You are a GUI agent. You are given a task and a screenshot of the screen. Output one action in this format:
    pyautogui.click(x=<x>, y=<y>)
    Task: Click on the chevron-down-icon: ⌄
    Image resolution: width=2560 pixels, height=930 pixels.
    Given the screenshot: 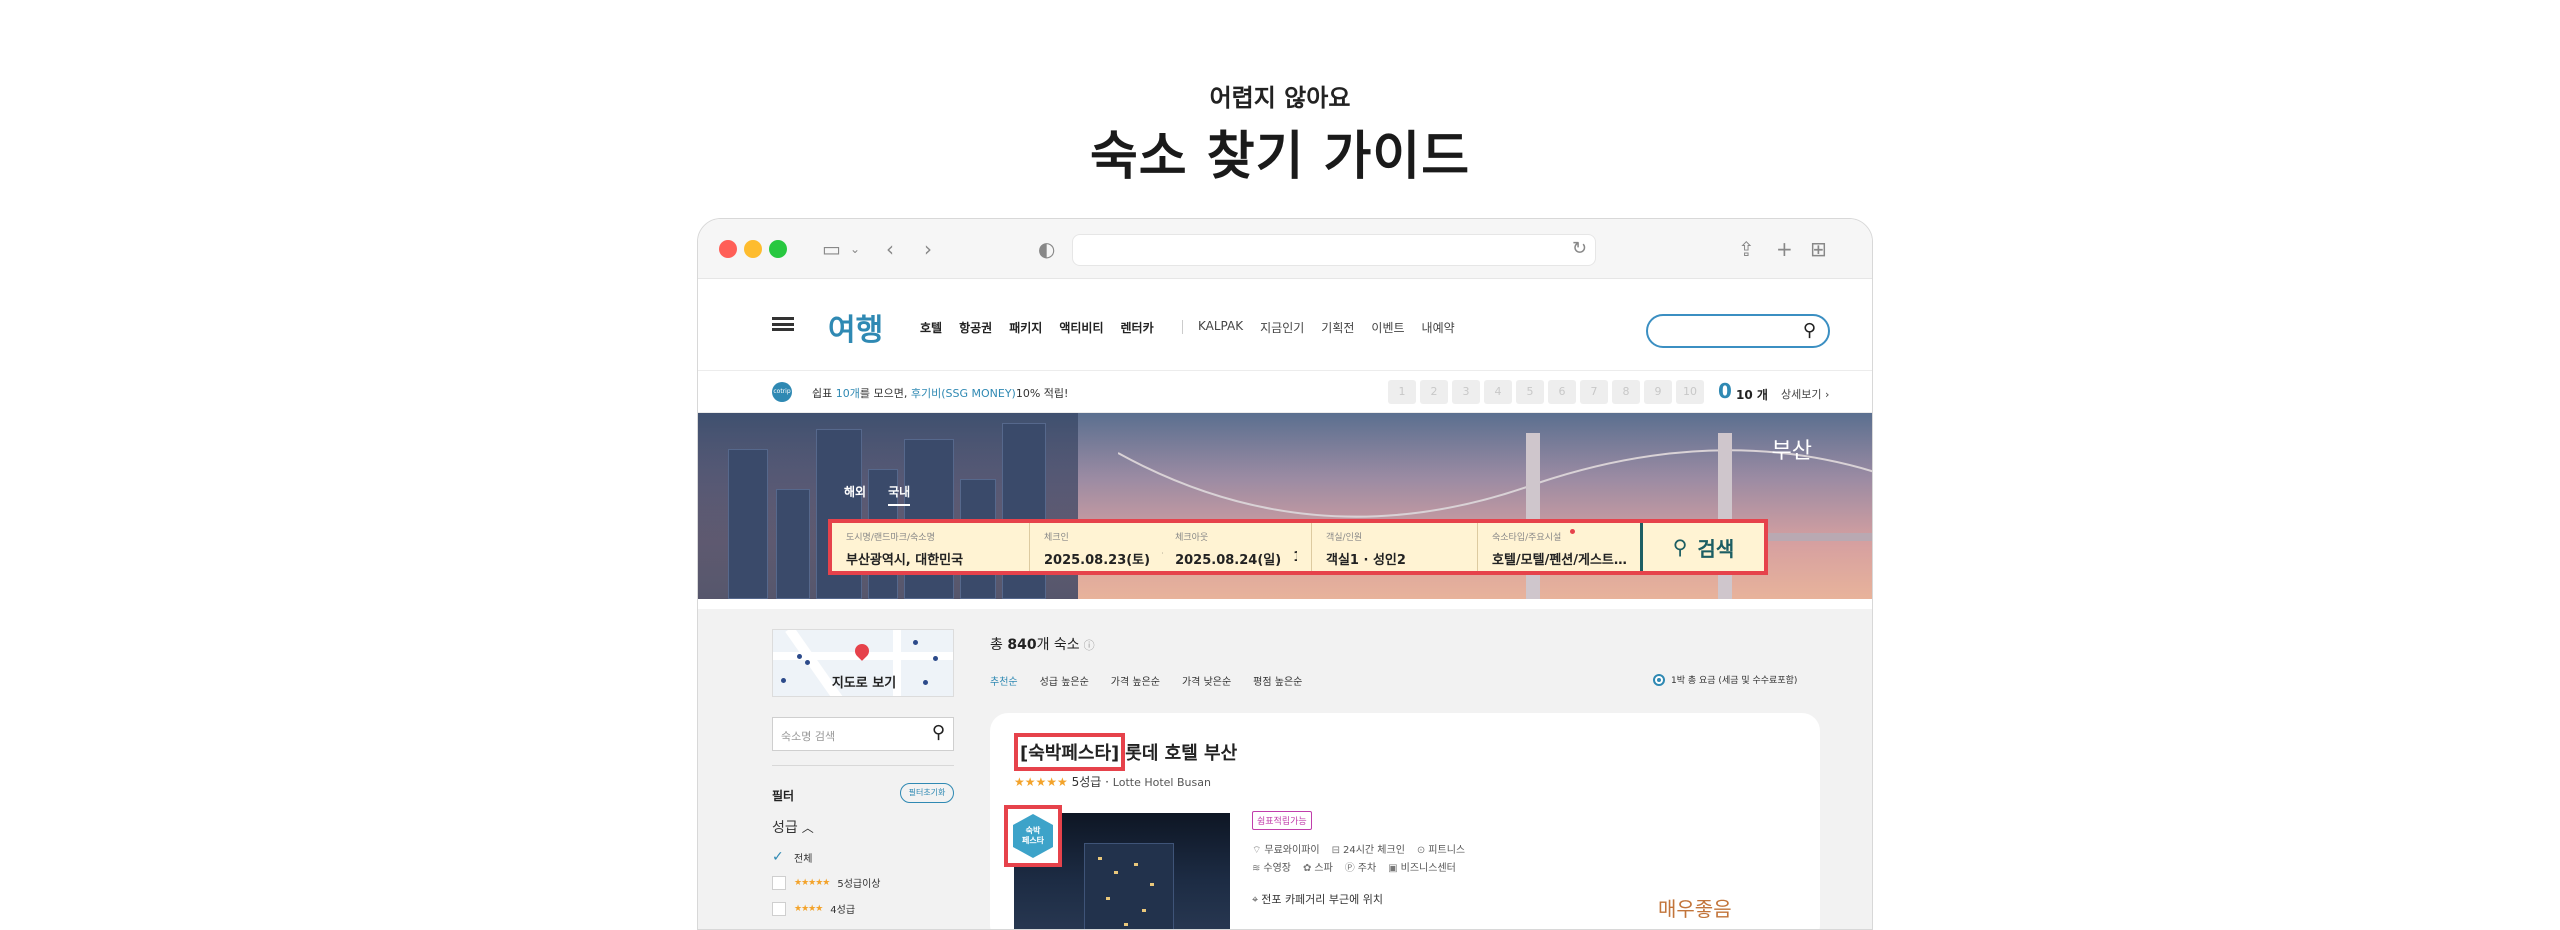 What is the action you would take?
    pyautogui.click(x=855, y=249)
    